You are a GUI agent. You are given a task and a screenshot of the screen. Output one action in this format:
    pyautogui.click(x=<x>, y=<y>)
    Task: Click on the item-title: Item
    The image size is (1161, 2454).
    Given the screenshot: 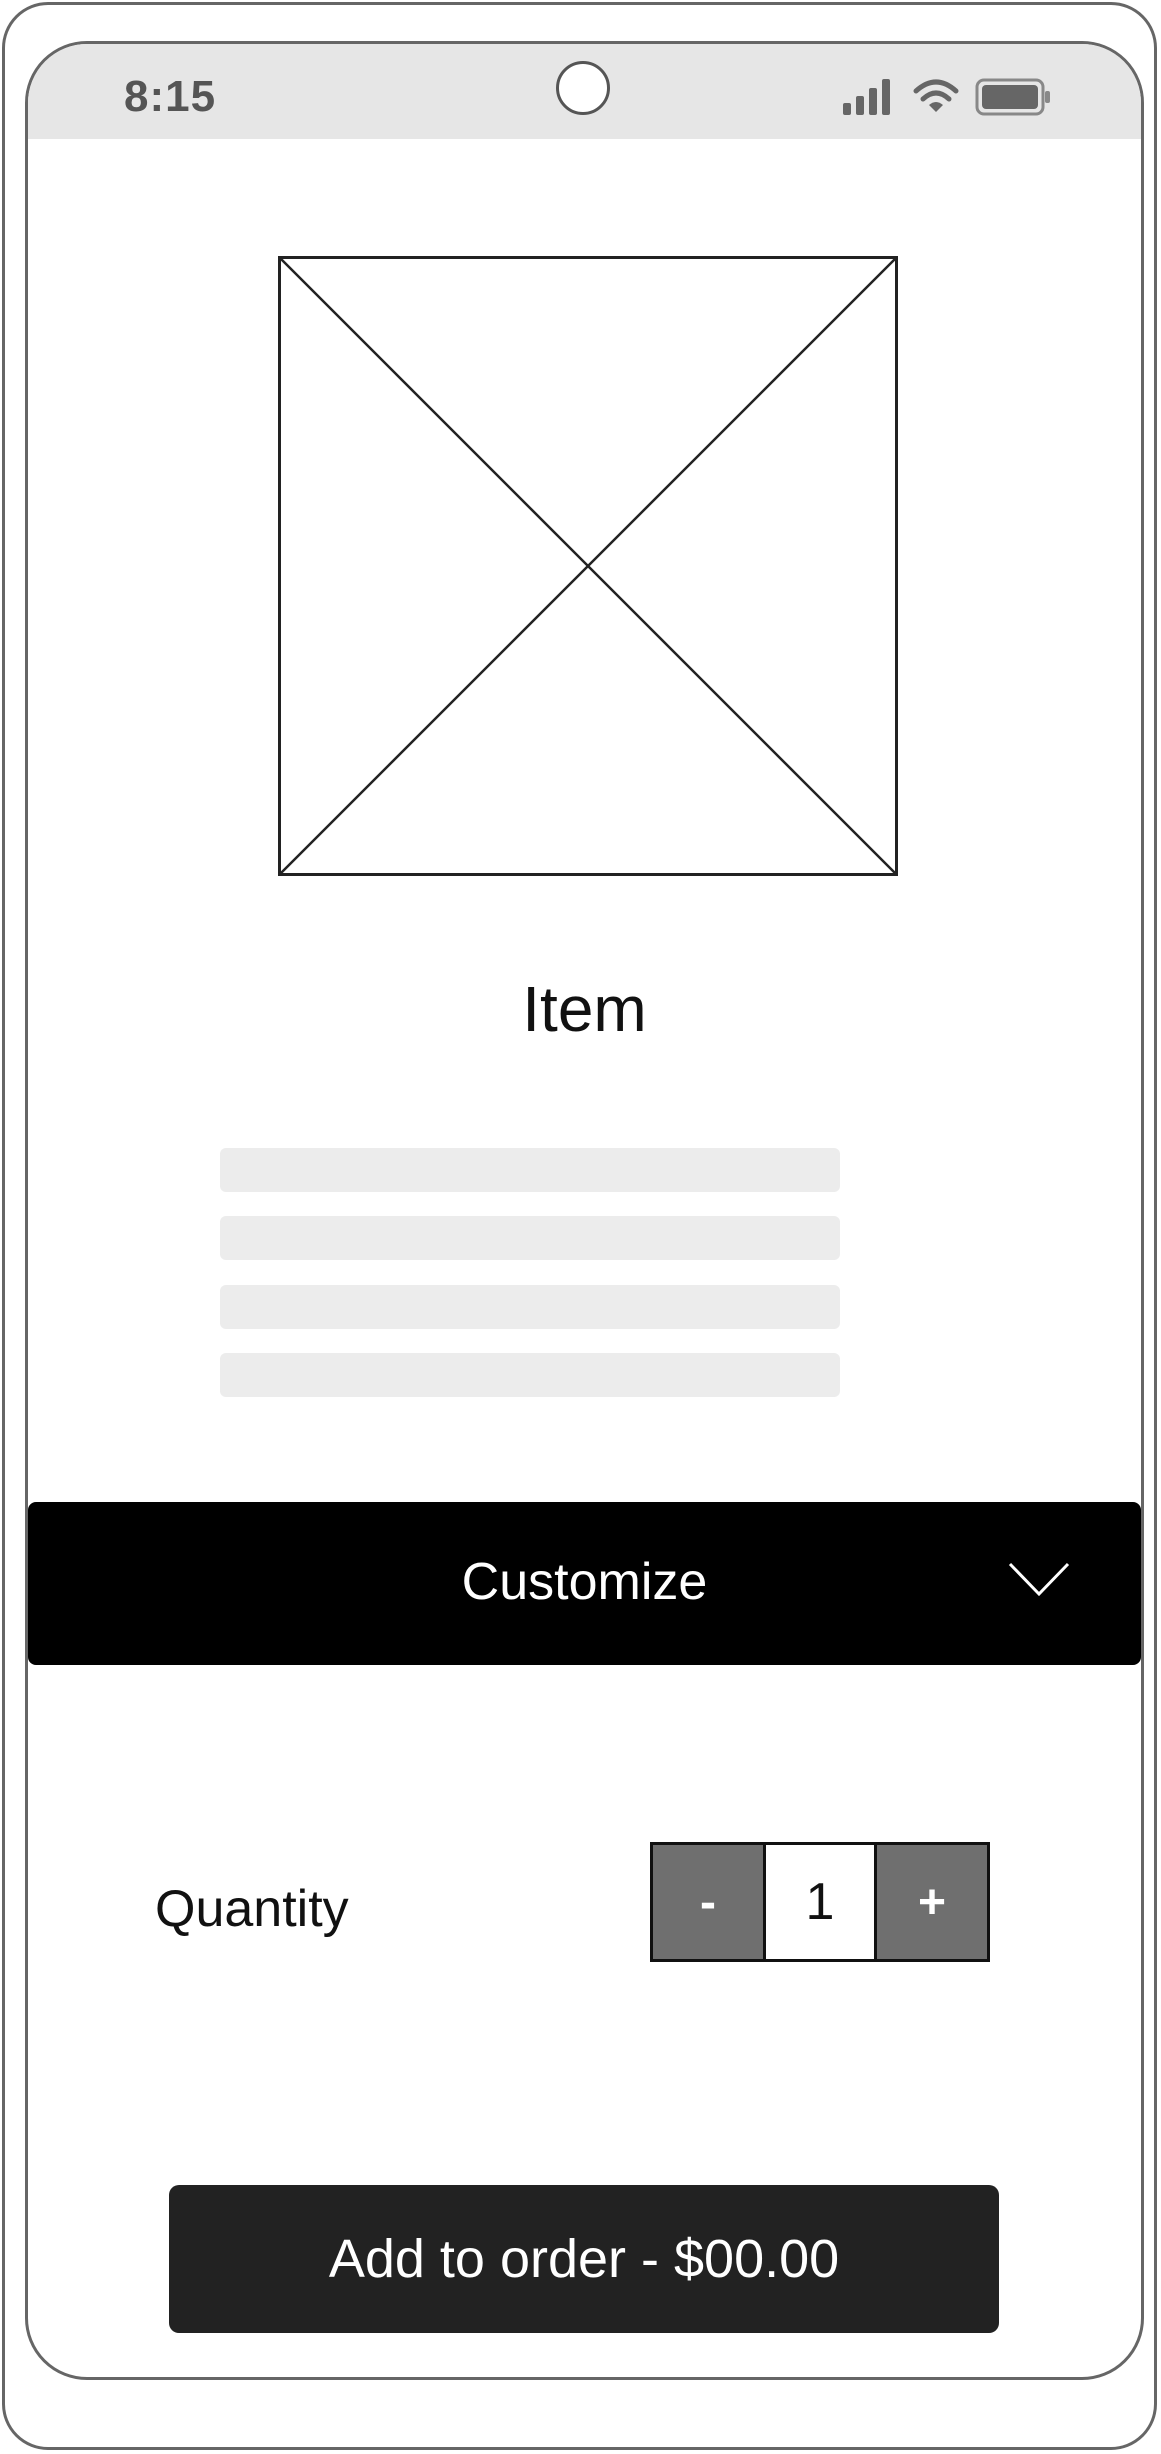 What is the action you would take?
    pyautogui.click(x=584, y=1009)
    